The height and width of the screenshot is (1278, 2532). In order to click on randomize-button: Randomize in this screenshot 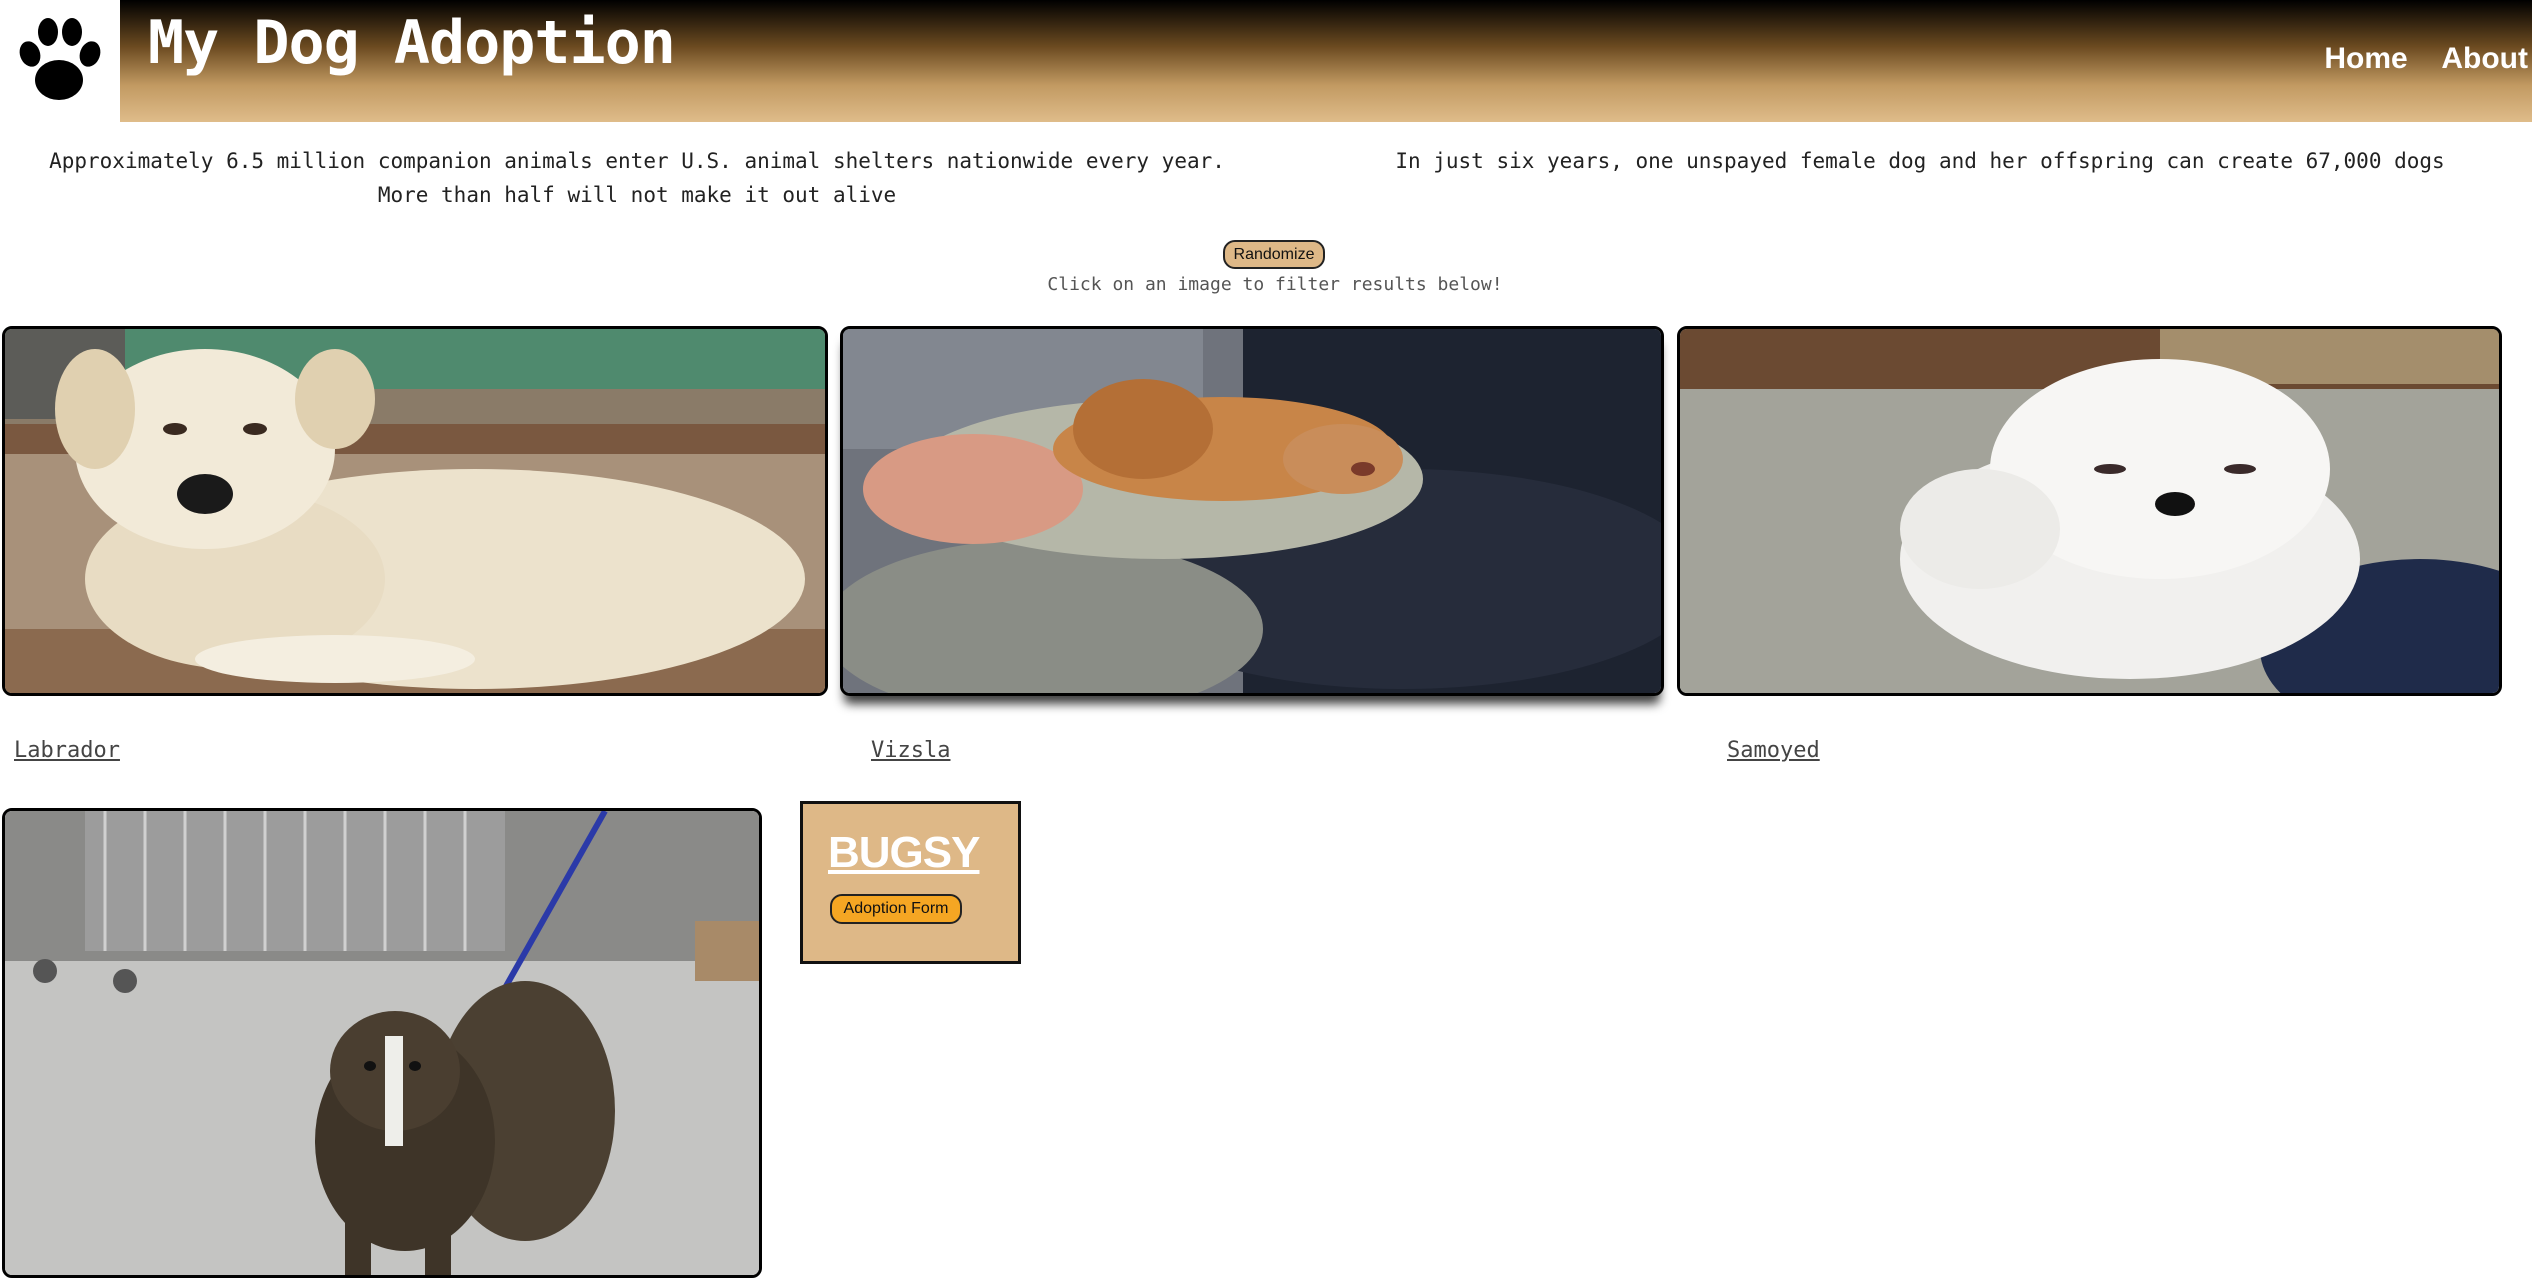, I will do `click(1274, 254)`.